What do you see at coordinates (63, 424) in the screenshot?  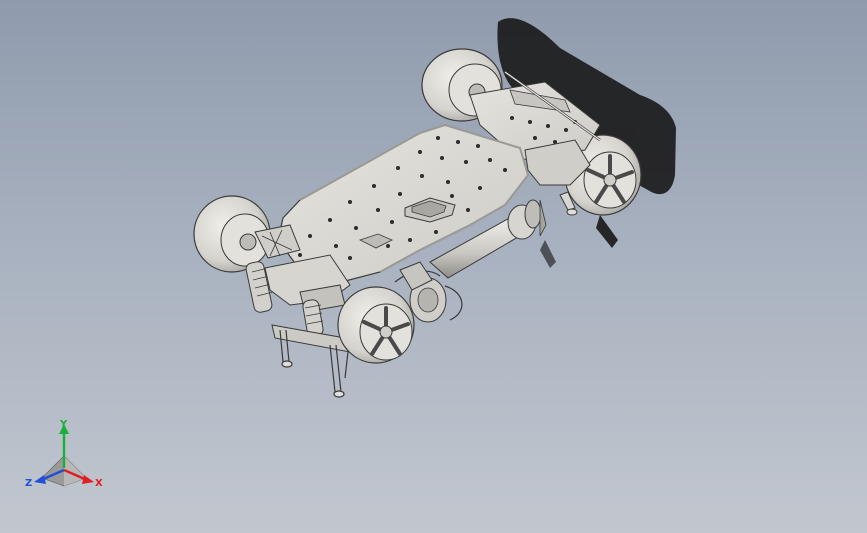 I see `y-axis-label: Y` at bounding box center [63, 424].